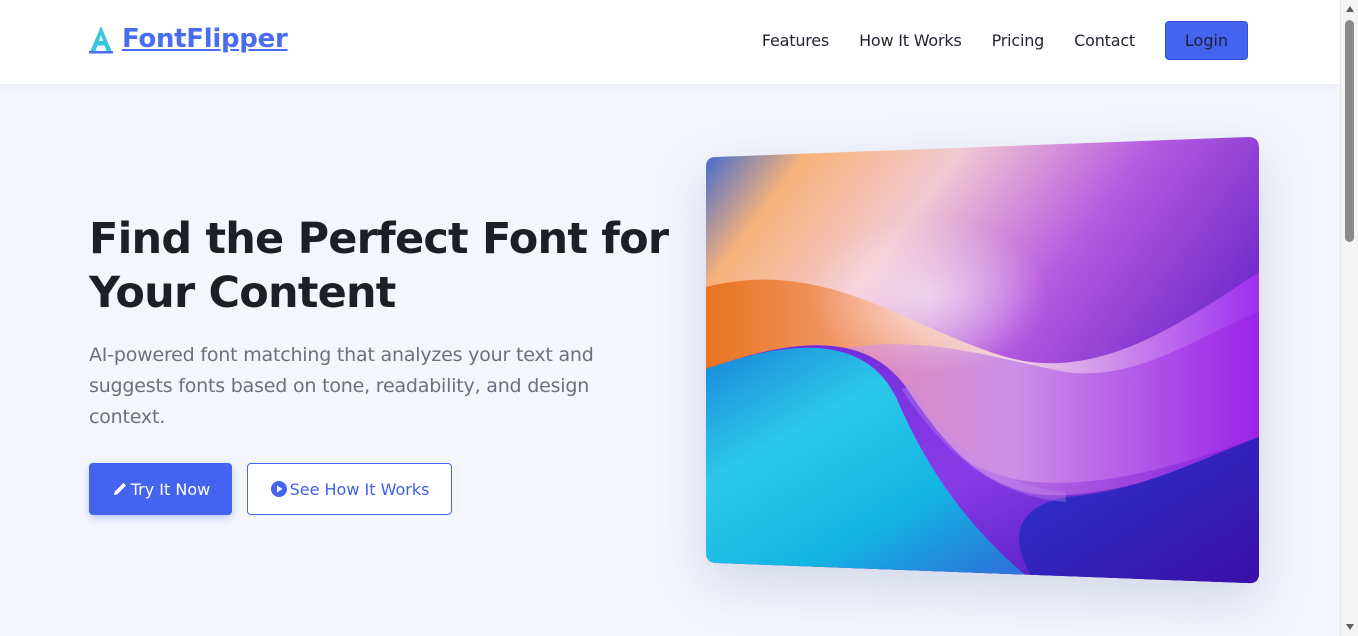  What do you see at coordinates (1350, 627) in the screenshot?
I see `scroll-down-arrow-icon` at bounding box center [1350, 627].